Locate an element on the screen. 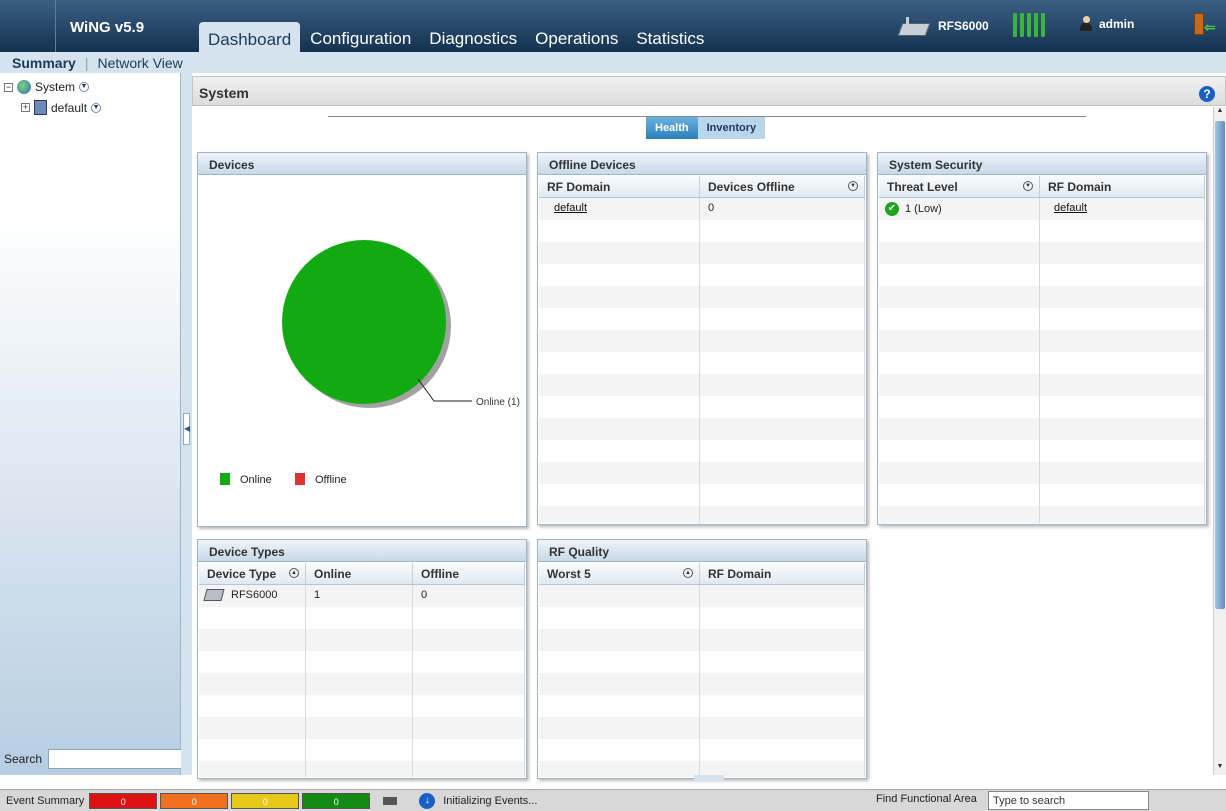 This screenshot has width=1226, height=811. tab-configuration: Configuration is located at coordinates (360, 37).